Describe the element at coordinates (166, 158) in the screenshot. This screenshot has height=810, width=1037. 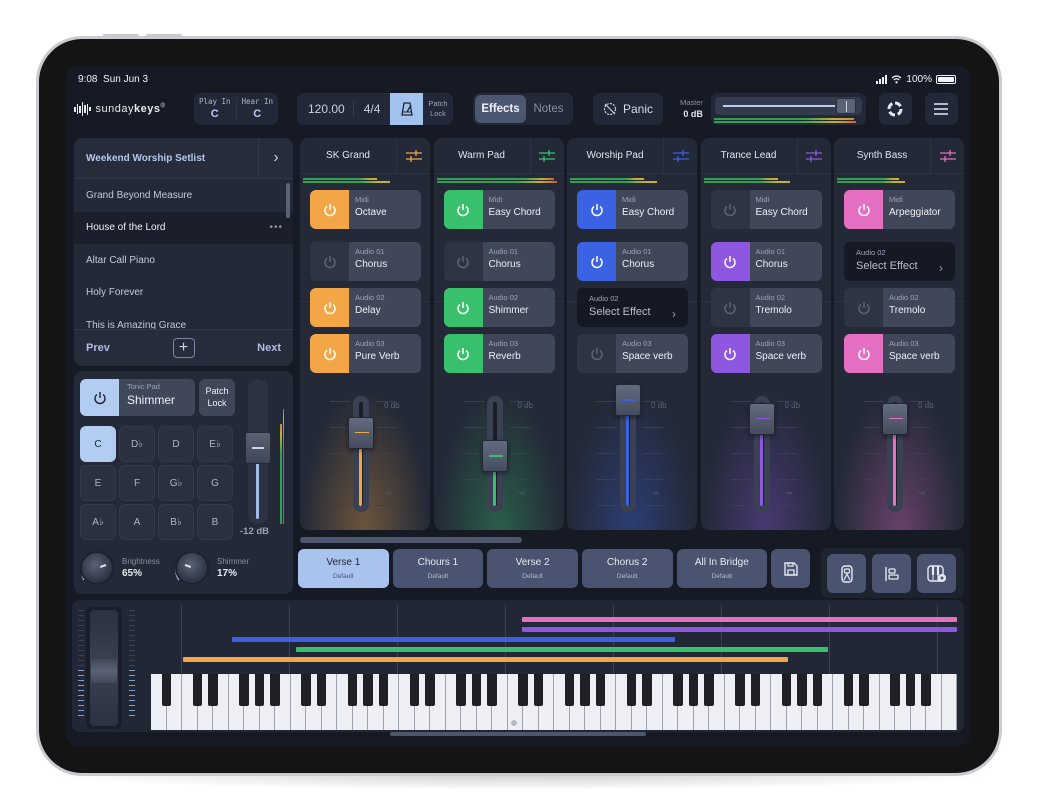
I see `setlist-title: Weekend Worship Setlist` at that location.